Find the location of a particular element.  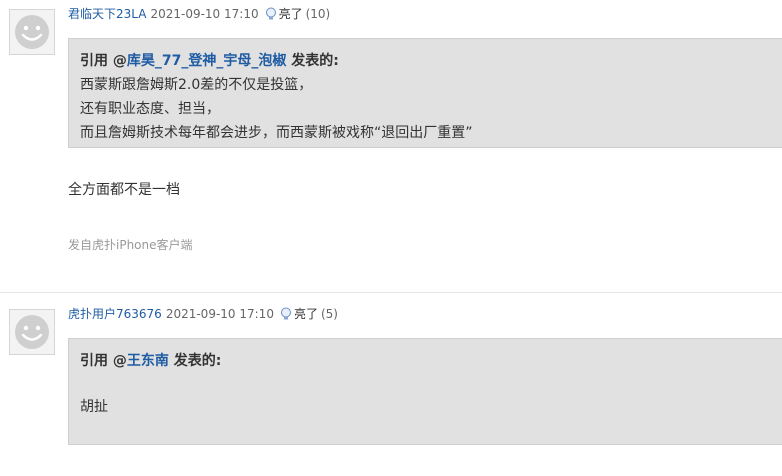

post-meta: 虎扑用户763676 2021-09-10 17:10 亮了 (5) is located at coordinates (203, 315).